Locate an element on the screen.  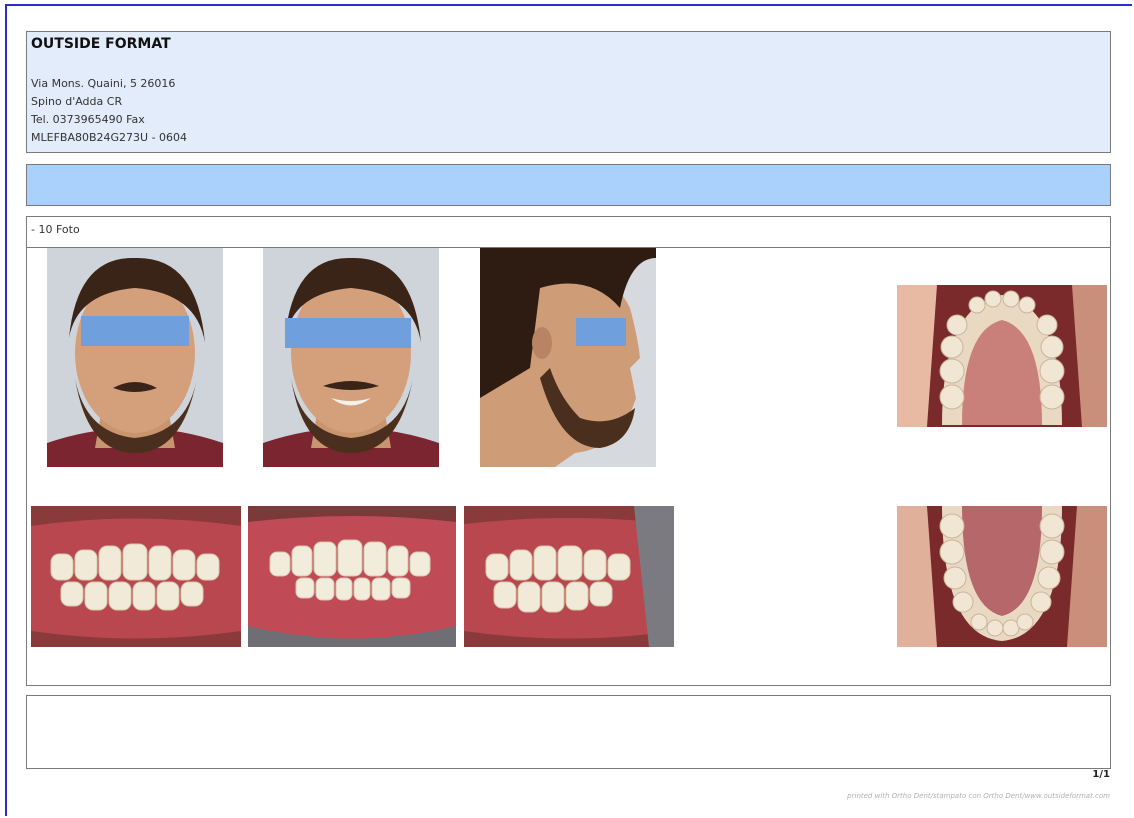
intraoral-frontal-photo-icon is located at coordinates (352, 576).